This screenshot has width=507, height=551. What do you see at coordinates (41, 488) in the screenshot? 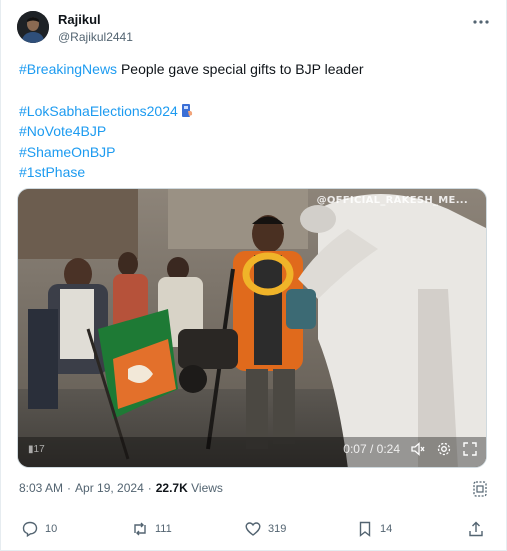
I see `tweet-time: 8:03 AM` at bounding box center [41, 488].